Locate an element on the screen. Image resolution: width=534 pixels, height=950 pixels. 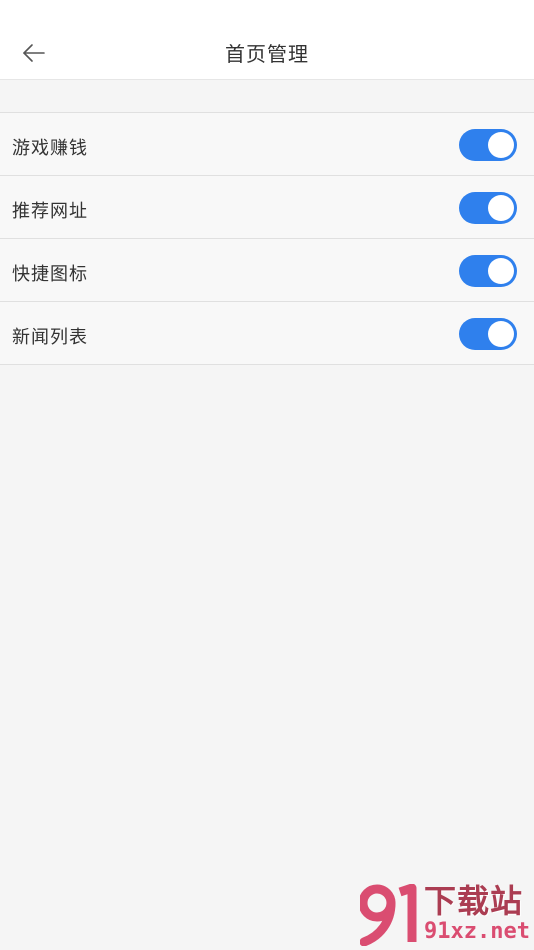
shortcut-icons-toggle is located at coordinates (488, 271).